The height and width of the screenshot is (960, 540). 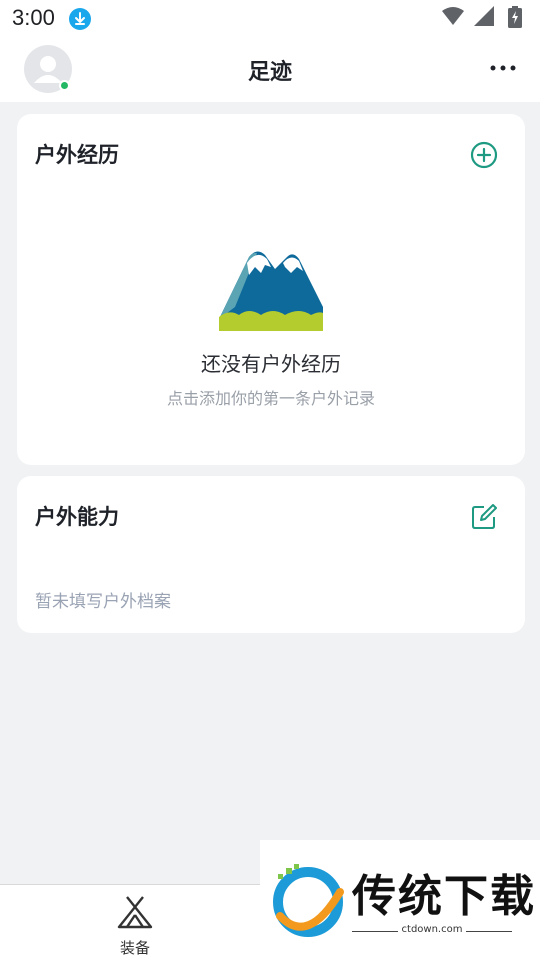 I want to click on nav-item-label: 装备, so click(x=134, y=948).